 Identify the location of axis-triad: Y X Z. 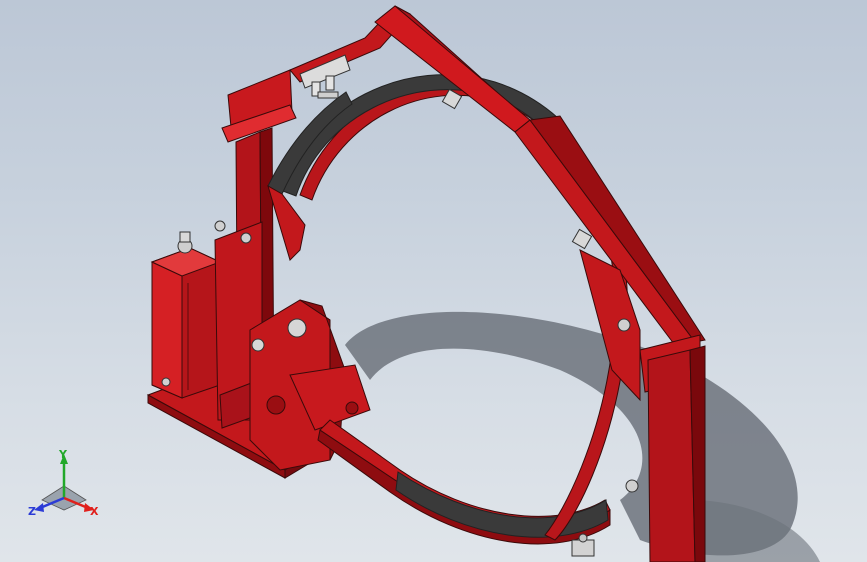
(64, 486).